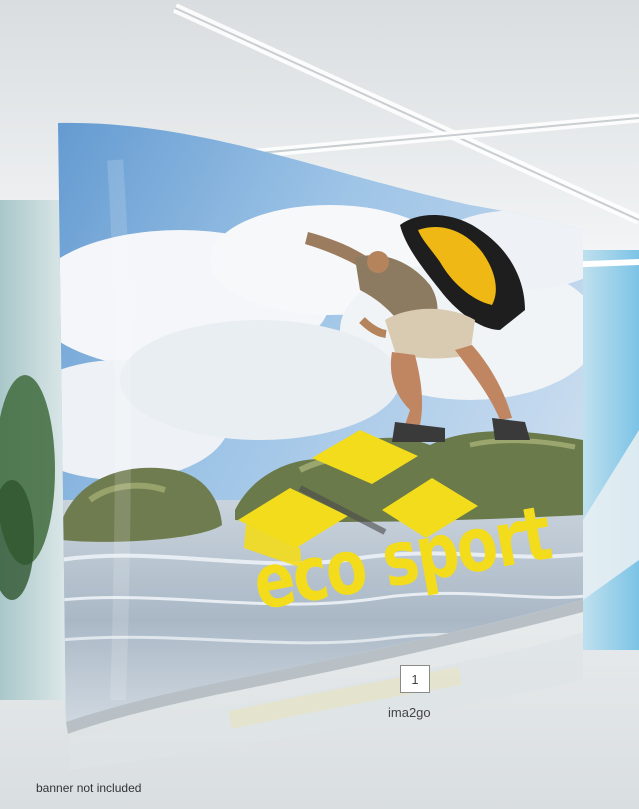  I want to click on footnote: banner not included, so click(89, 788).